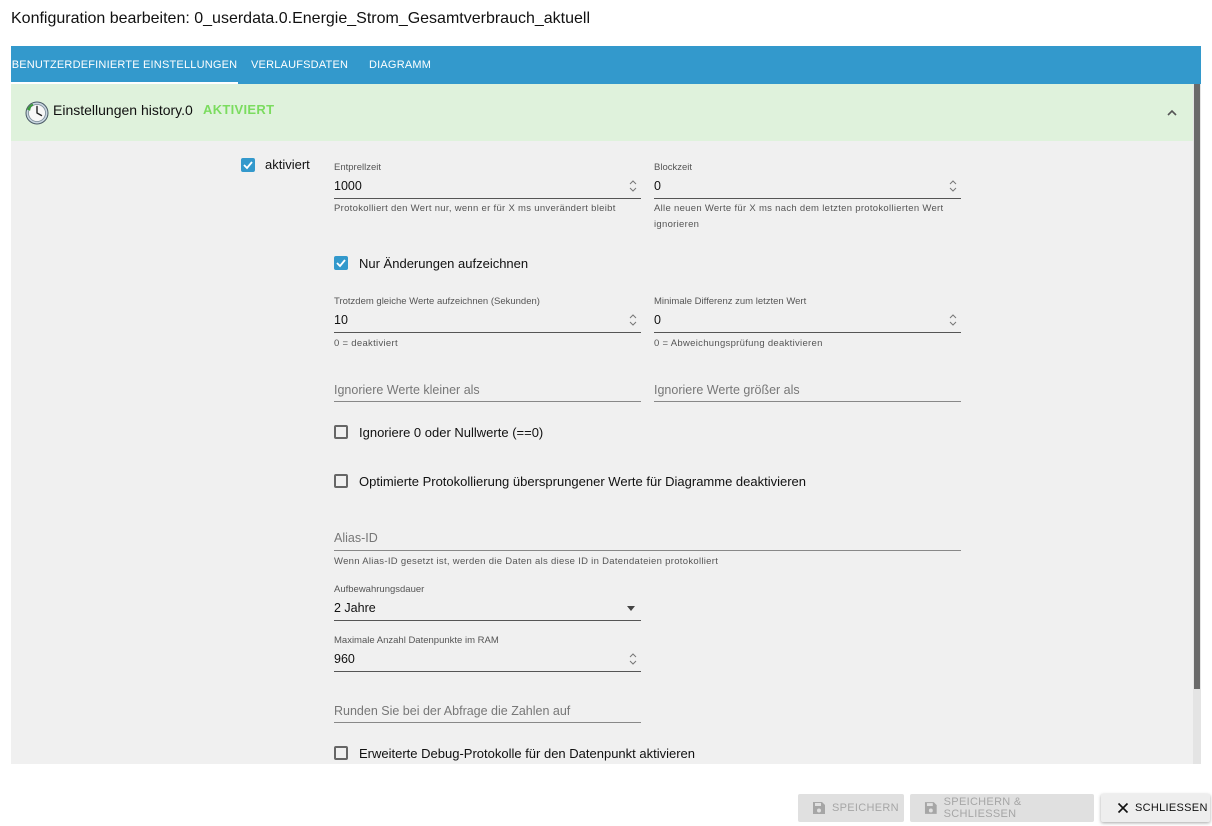 This screenshot has height=826, width=1212. Describe the element at coordinates (341, 432) in the screenshot. I see `ignore-zero-checkbox` at that location.